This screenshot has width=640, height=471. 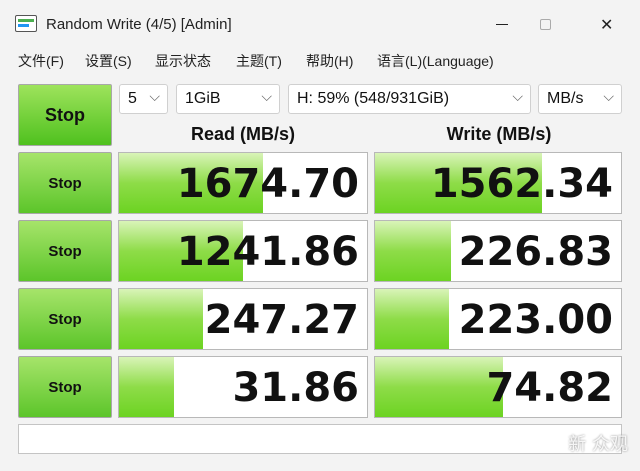 I want to click on test-size-select: 1GiB ⌵, so click(x=228, y=99).